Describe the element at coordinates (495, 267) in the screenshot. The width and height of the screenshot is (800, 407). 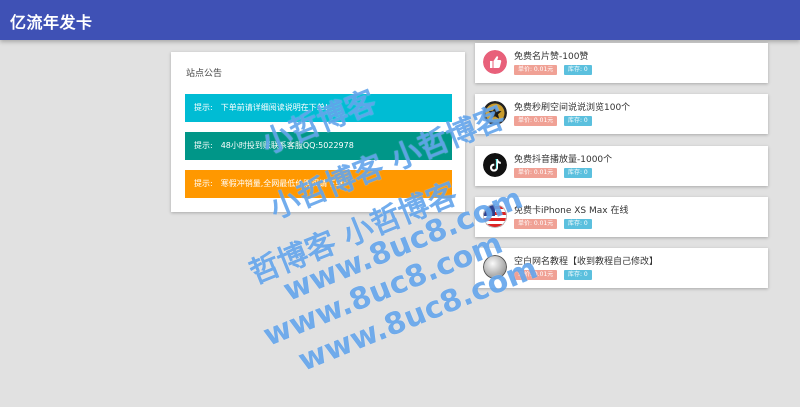
I see `blank-circle-icon` at that location.